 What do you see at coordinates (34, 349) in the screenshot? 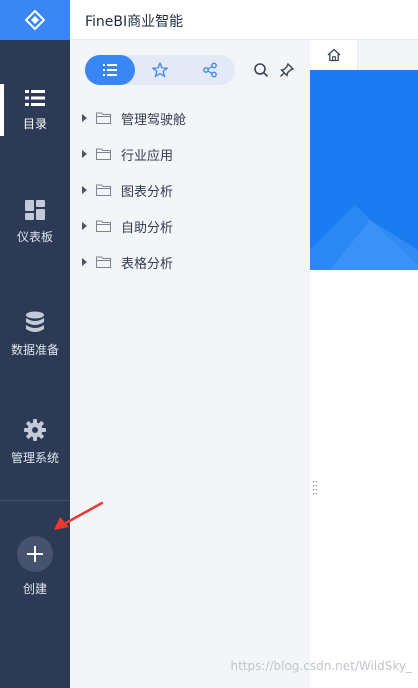
I see `nav-item-label: 数据准备` at bounding box center [34, 349].